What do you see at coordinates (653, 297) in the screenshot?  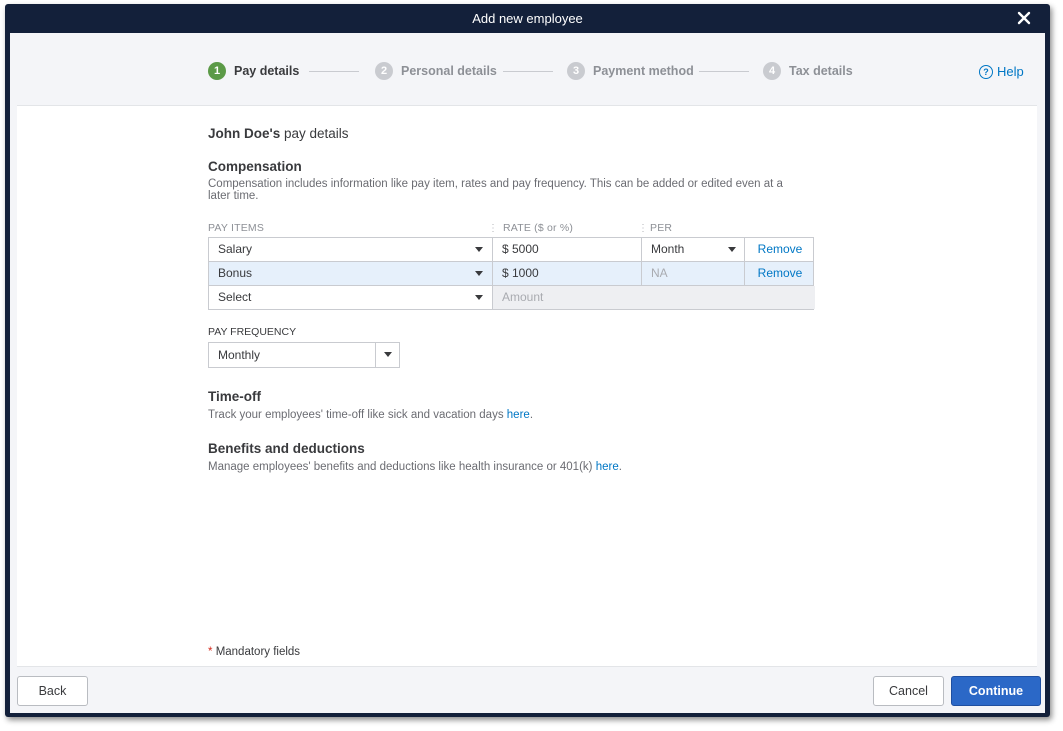 I see `amount-input: Amount` at bounding box center [653, 297].